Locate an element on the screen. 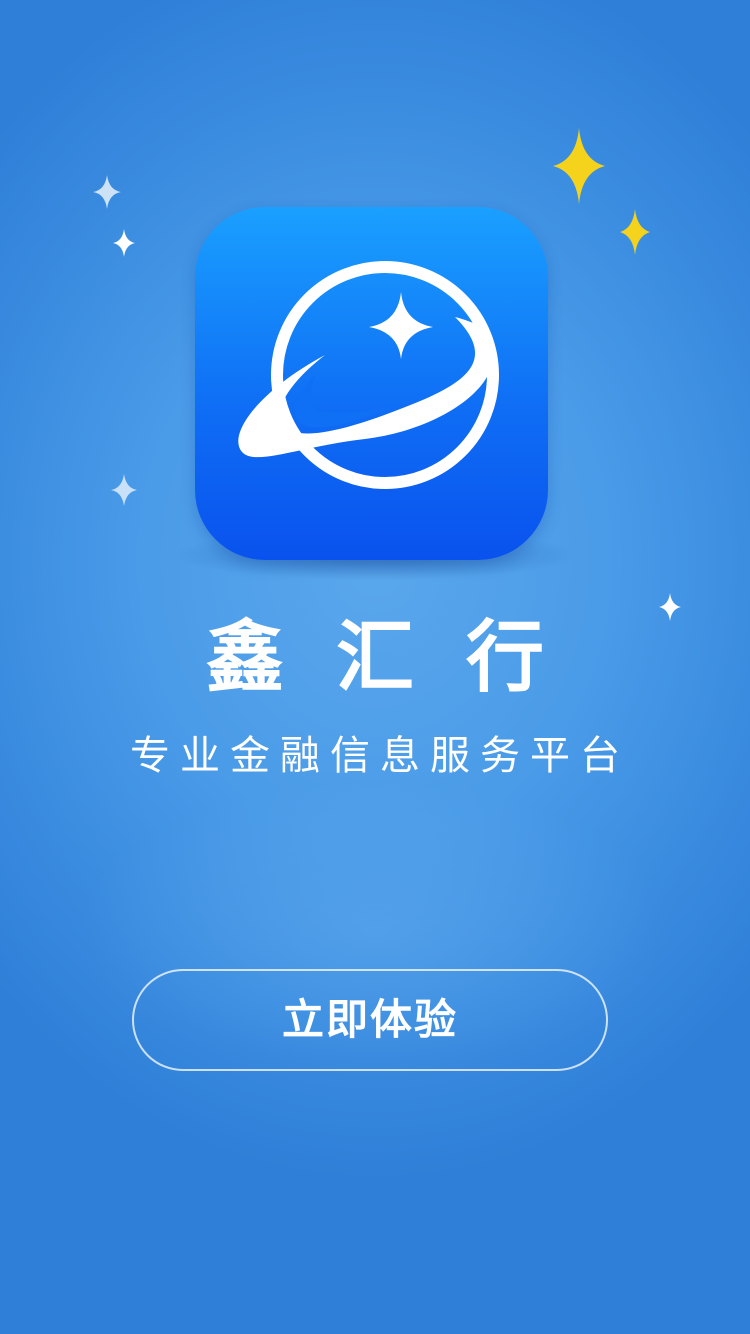 This screenshot has width=750, height=1334. start-experience-button: 立即体验 is located at coordinates (370, 1020).